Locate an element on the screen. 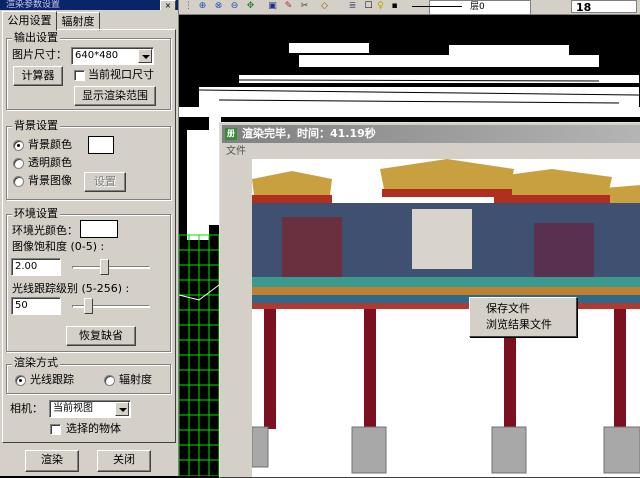  size-select: 640*480 is located at coordinates (112, 56).